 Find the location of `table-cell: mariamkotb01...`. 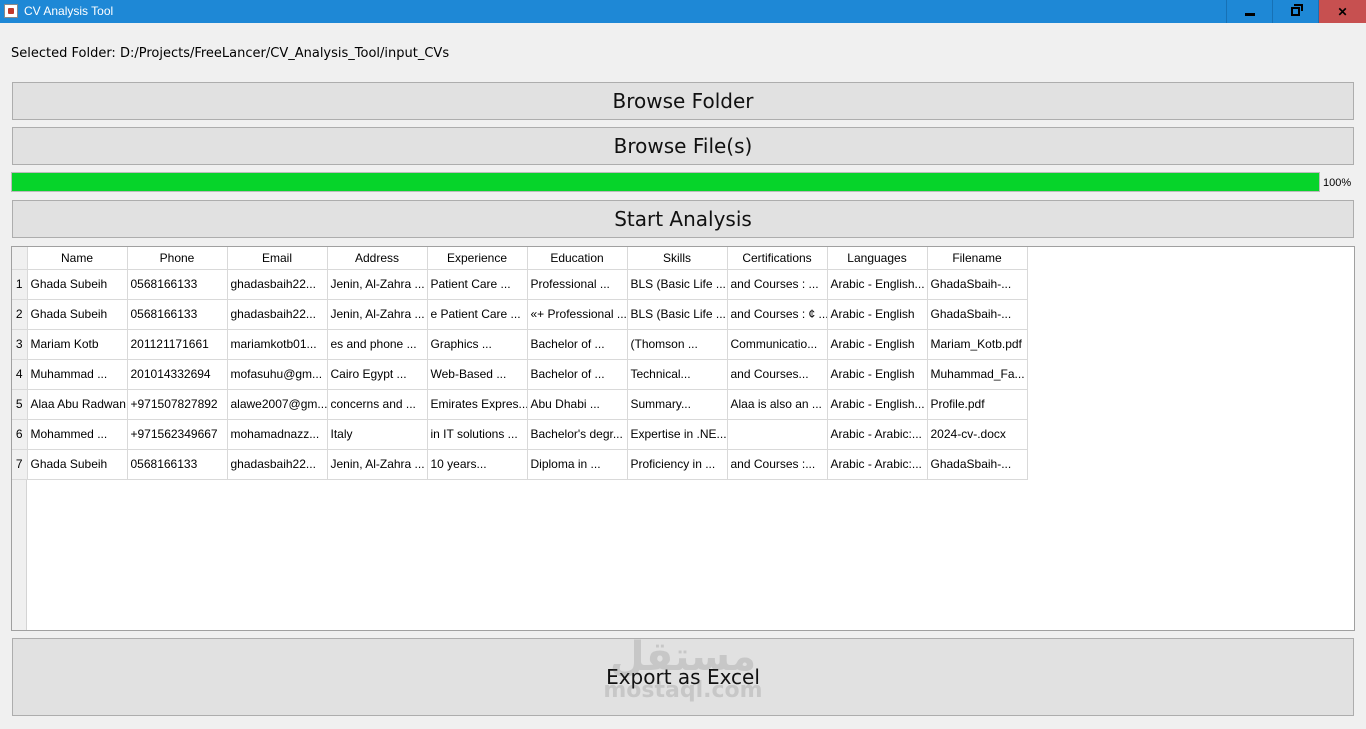

table-cell: mariamkotb01... is located at coordinates (277, 344).